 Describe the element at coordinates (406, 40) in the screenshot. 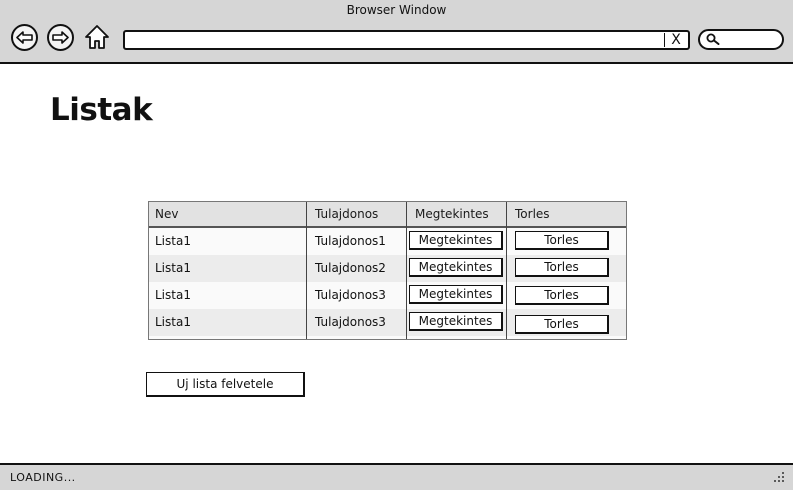

I see `address-bar: X` at that location.